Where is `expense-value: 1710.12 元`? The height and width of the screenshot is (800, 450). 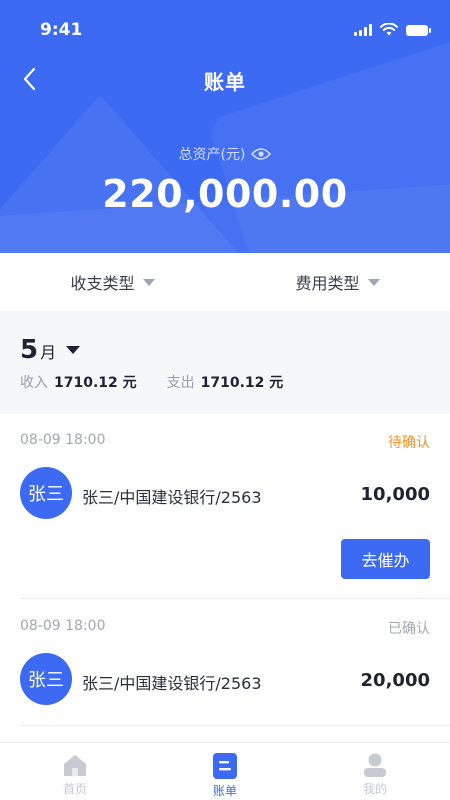
expense-value: 1710.12 元 is located at coordinates (242, 383).